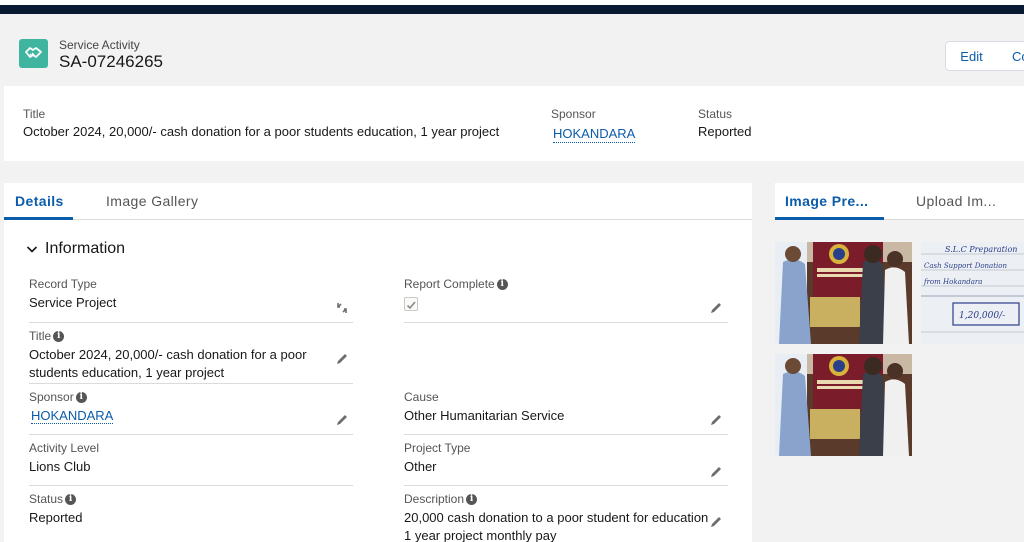 Image resolution: width=1024 pixels, height=542 pixels. What do you see at coordinates (449, 284) in the screenshot?
I see `report-complete-label-text: Report Complete` at bounding box center [449, 284].